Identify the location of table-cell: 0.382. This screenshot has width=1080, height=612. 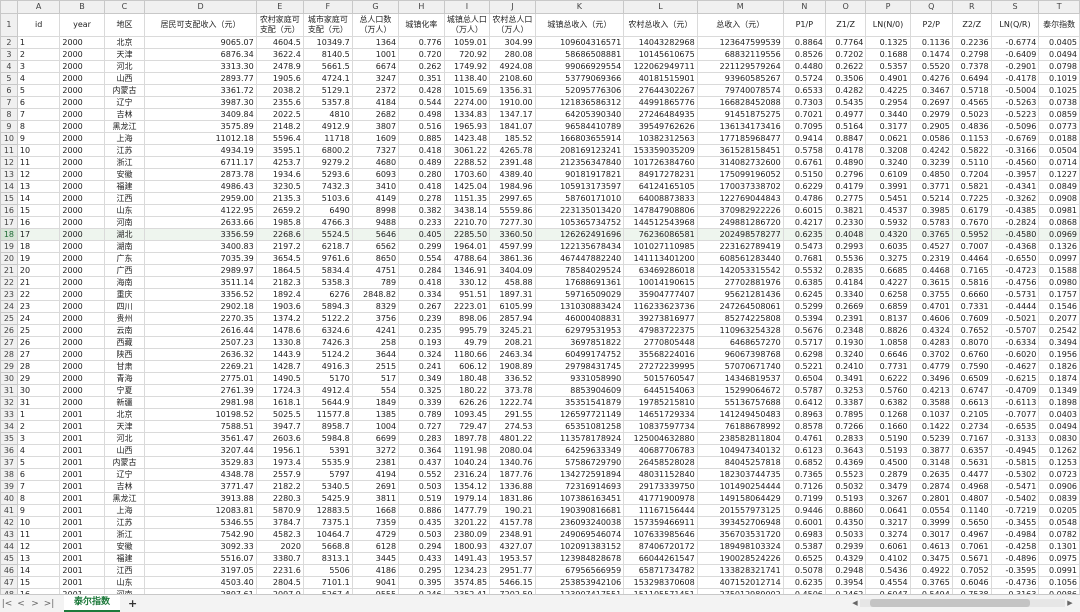
(421, 210).